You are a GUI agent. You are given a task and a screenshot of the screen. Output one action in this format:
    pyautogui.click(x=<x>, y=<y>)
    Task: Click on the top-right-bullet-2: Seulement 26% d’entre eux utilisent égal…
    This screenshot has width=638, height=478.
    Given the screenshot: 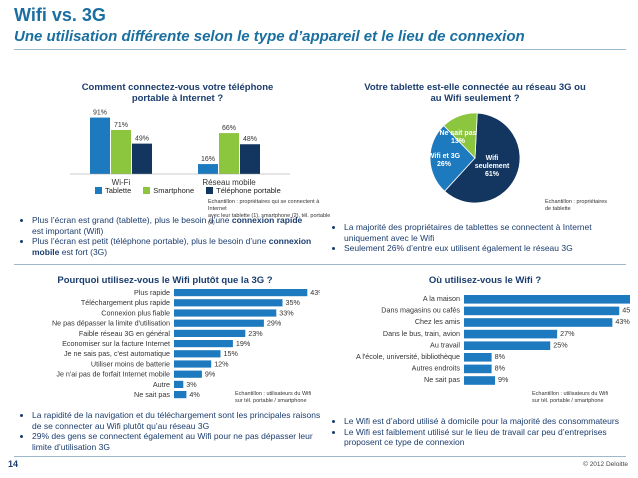 What is the action you would take?
    pyautogui.click(x=484, y=248)
    